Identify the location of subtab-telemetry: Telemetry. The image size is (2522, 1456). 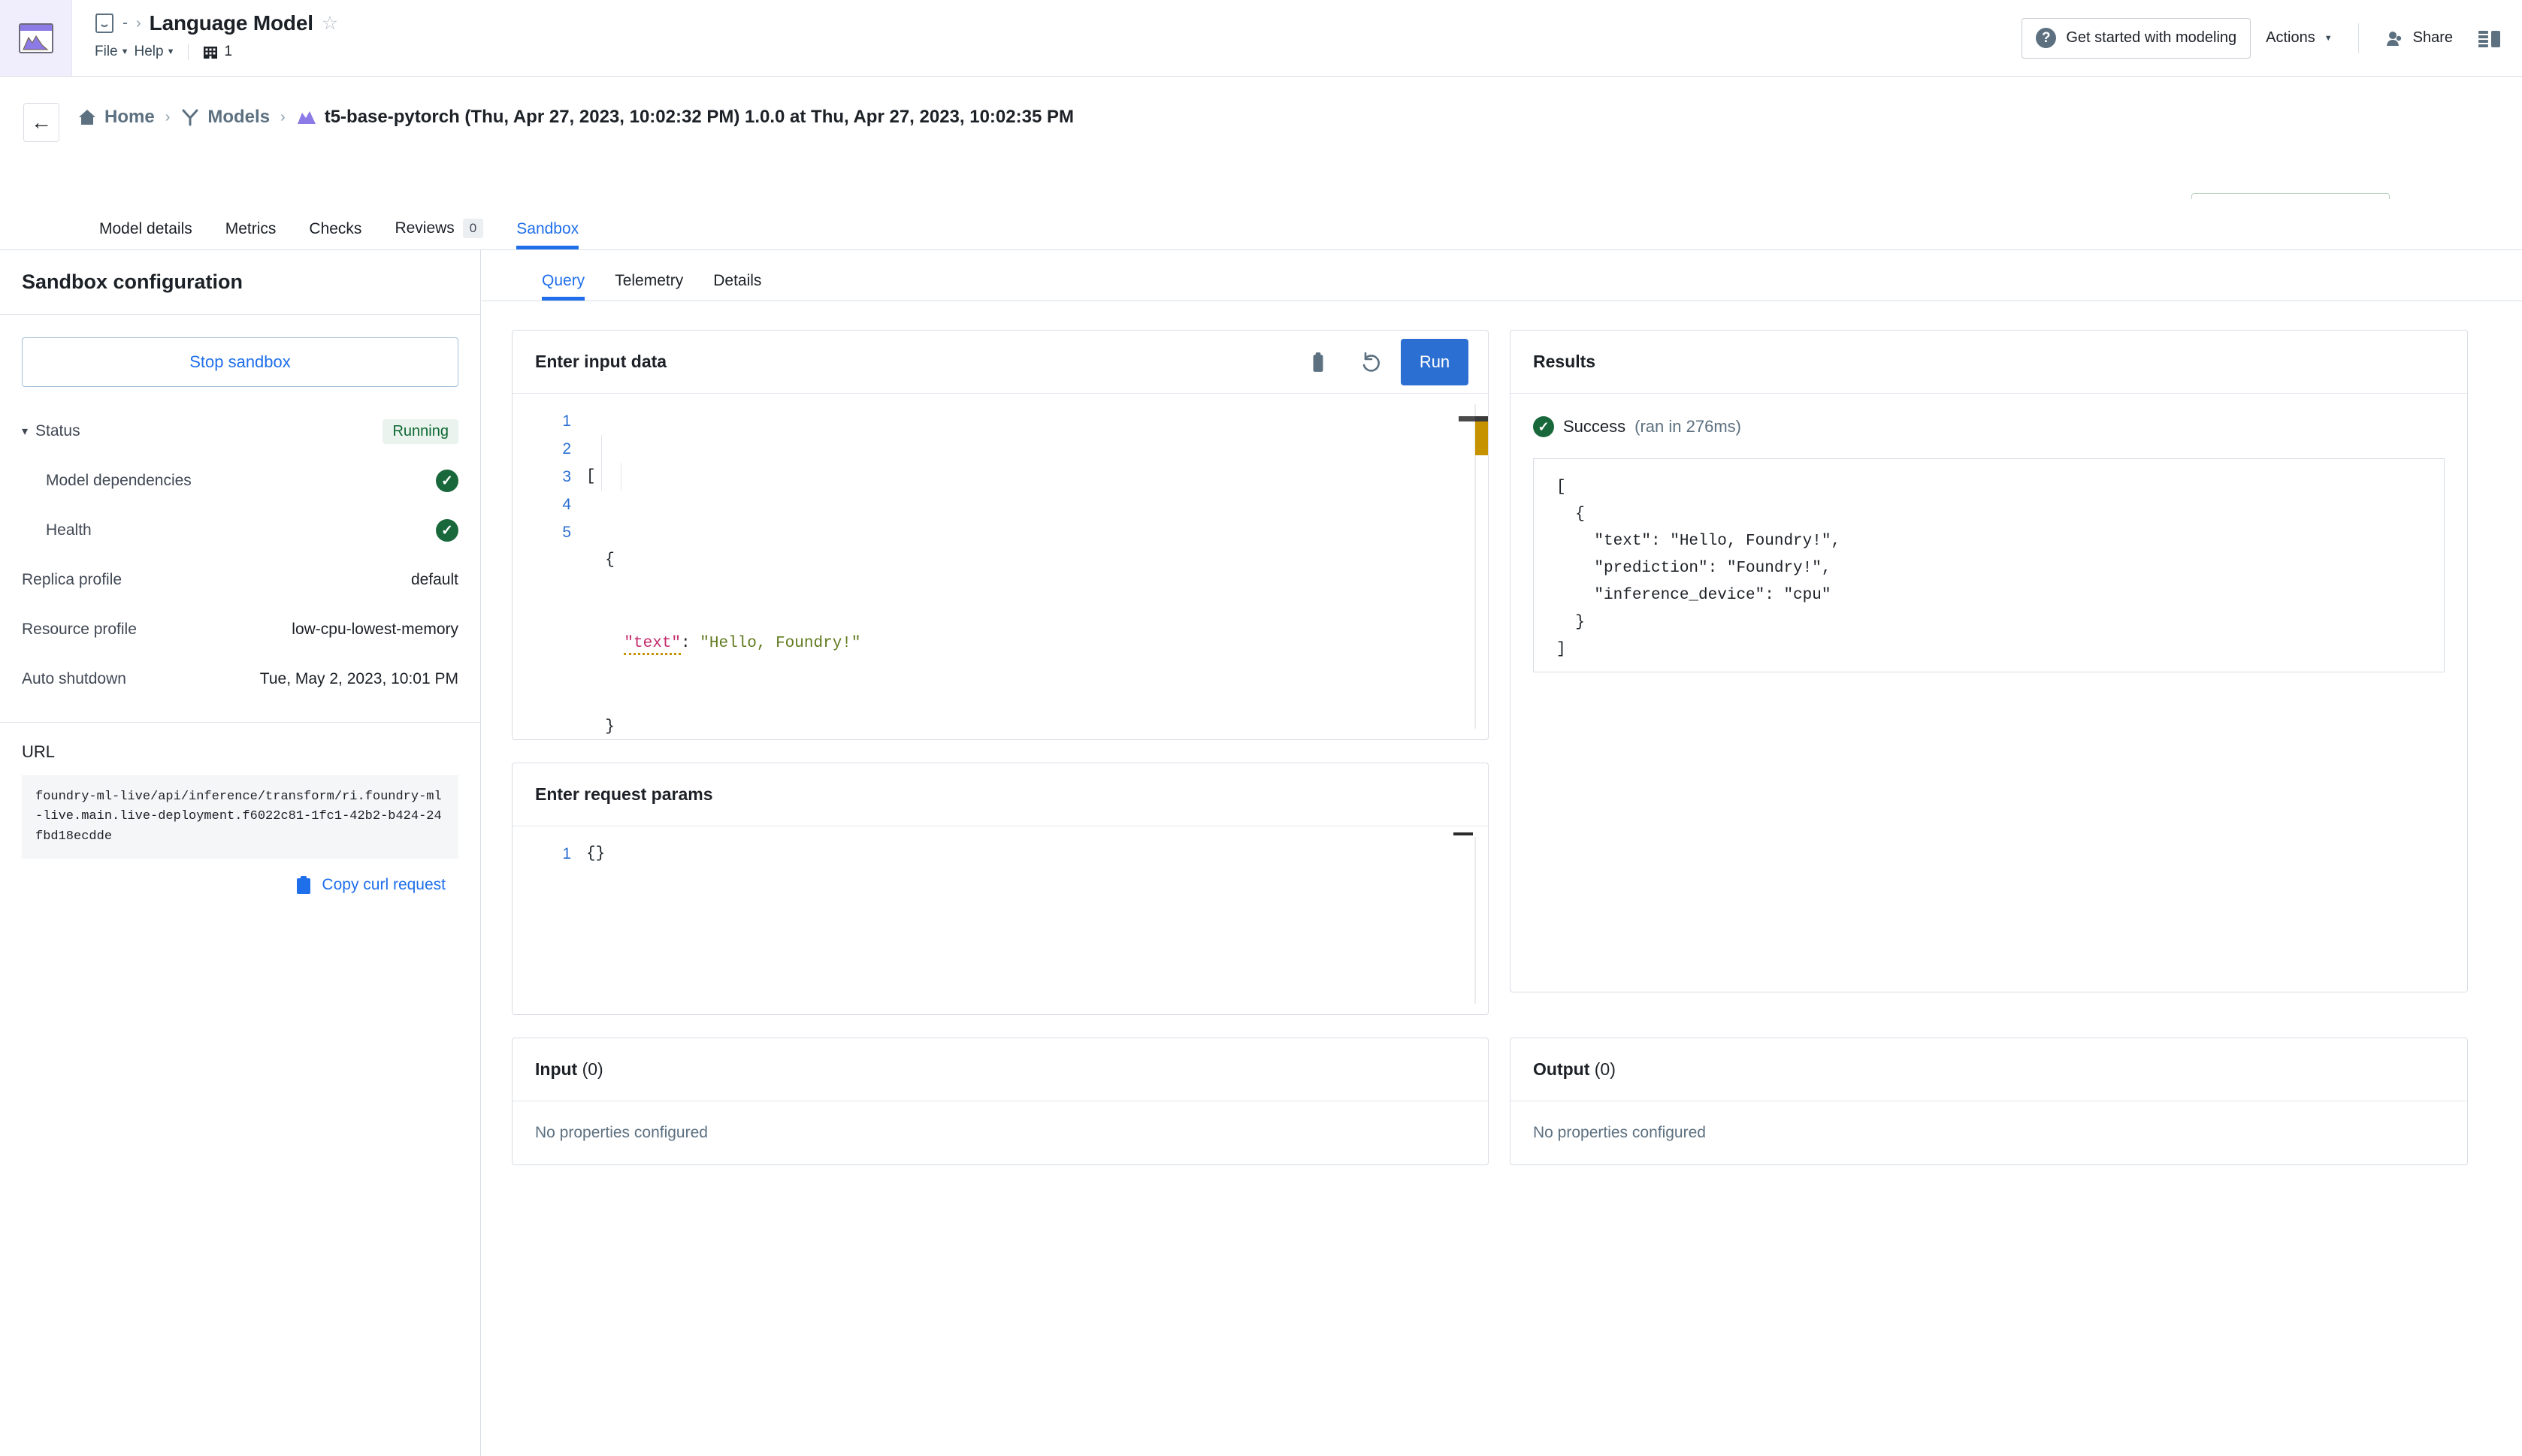
(649, 286).